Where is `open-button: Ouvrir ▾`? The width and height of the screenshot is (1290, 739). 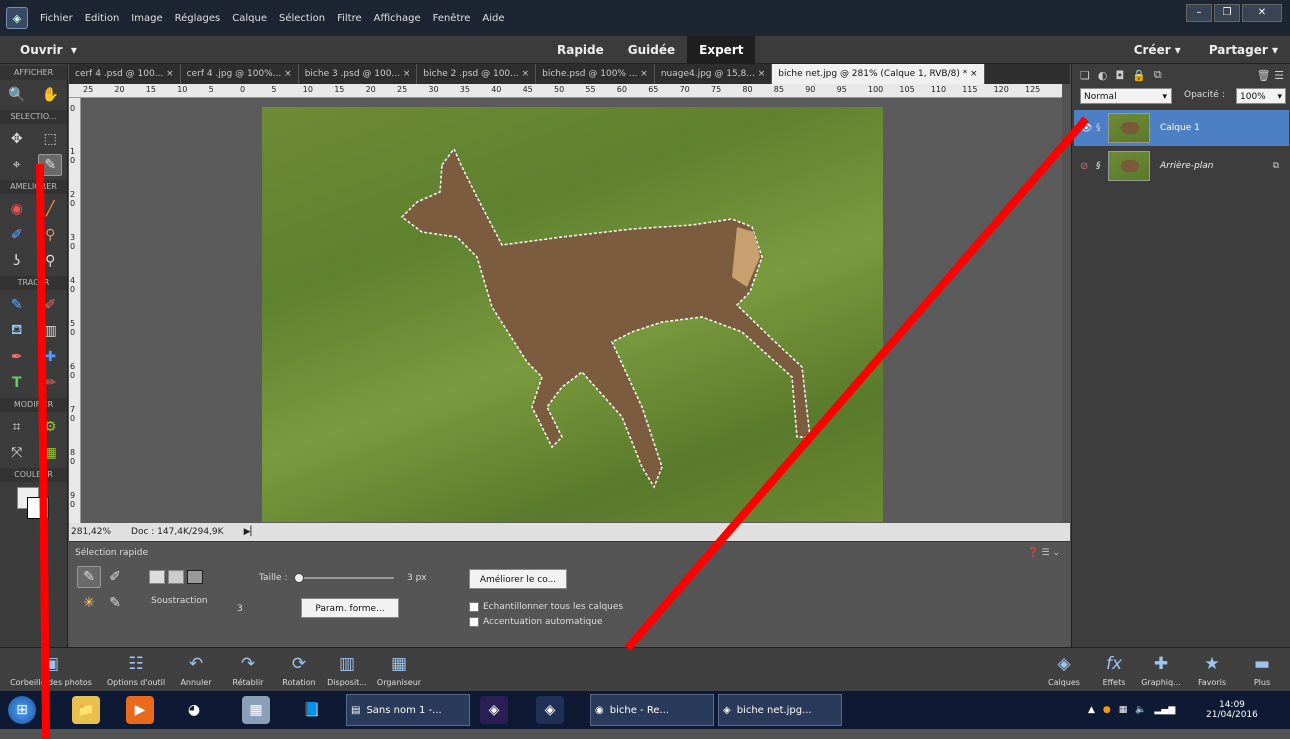 open-button: Ouvrir ▾ is located at coordinates (48, 50).